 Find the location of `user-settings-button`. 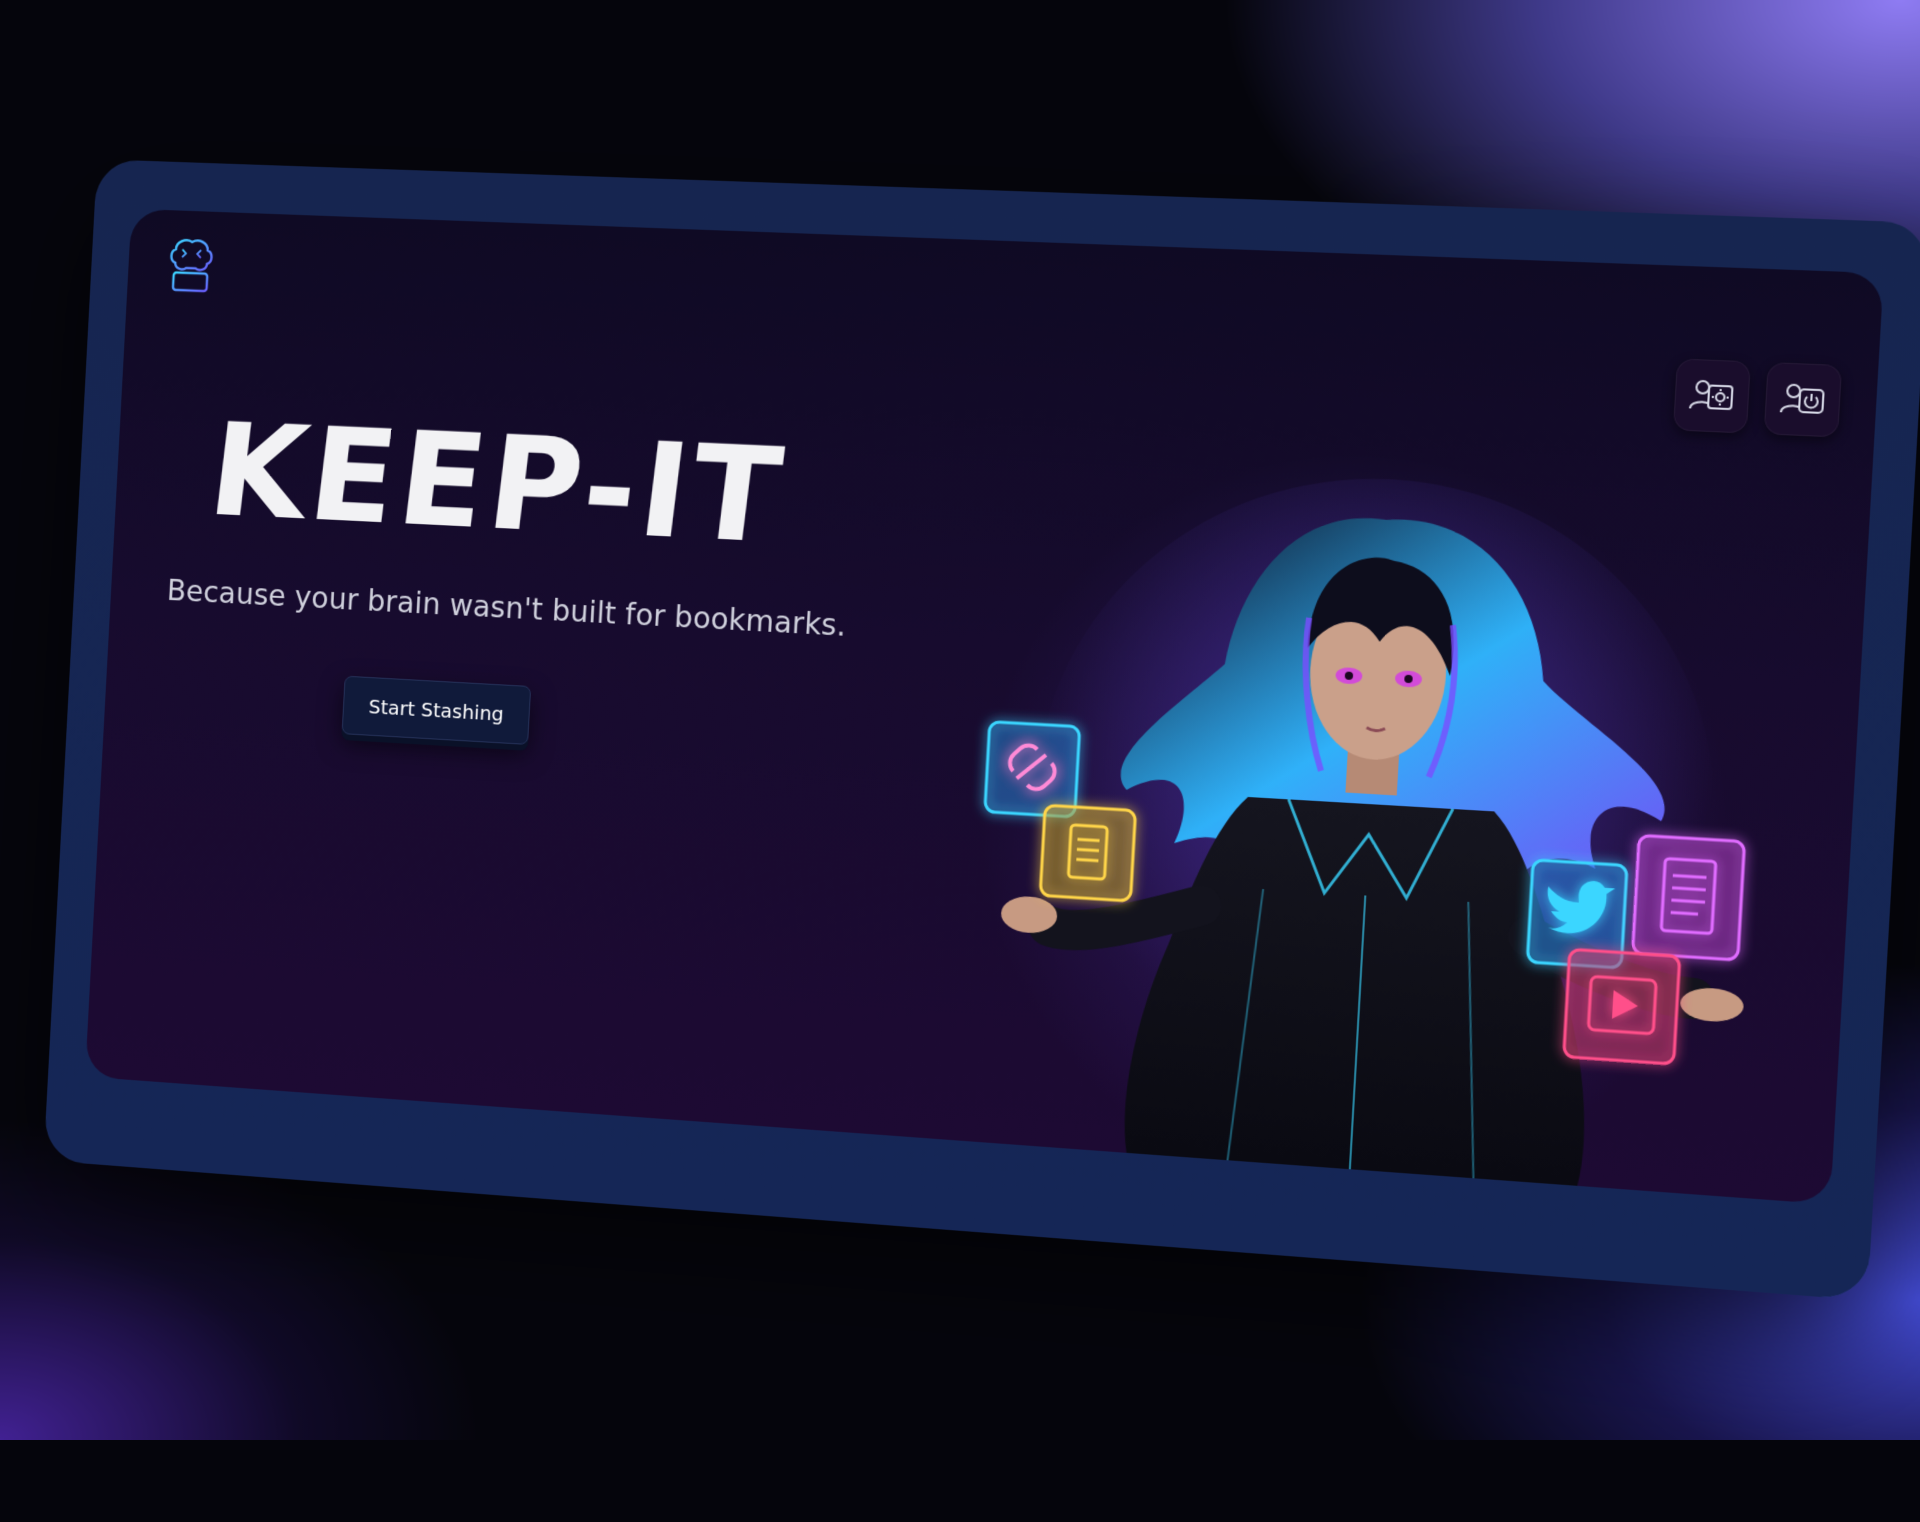

user-settings-button is located at coordinates (1712, 395).